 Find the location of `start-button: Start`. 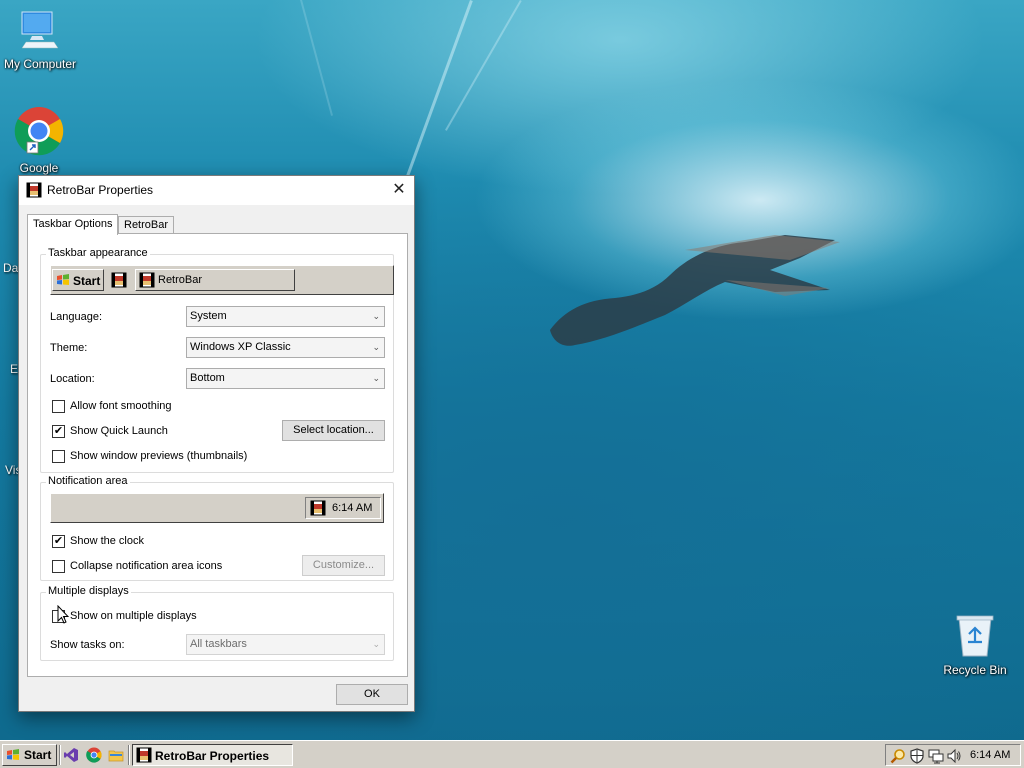

start-button: Start is located at coordinates (29, 755).